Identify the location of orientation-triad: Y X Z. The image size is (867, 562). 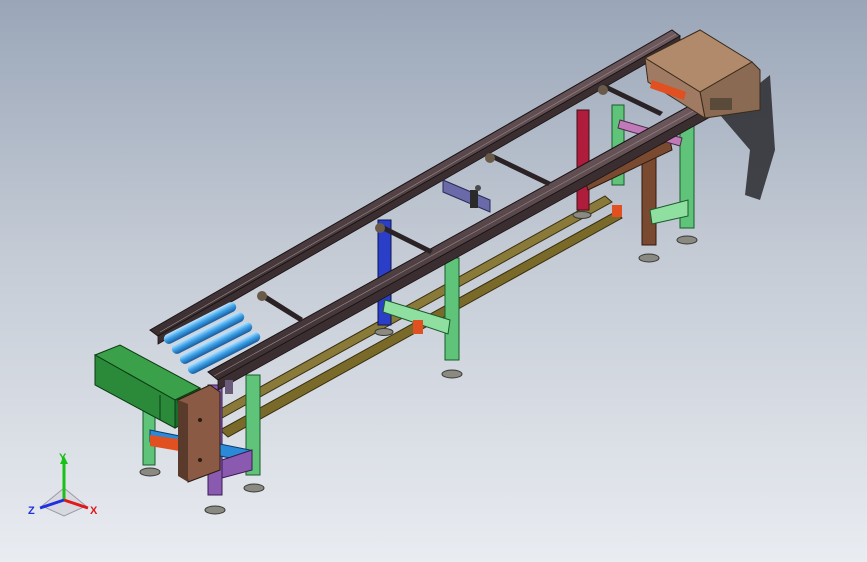
(67, 486).